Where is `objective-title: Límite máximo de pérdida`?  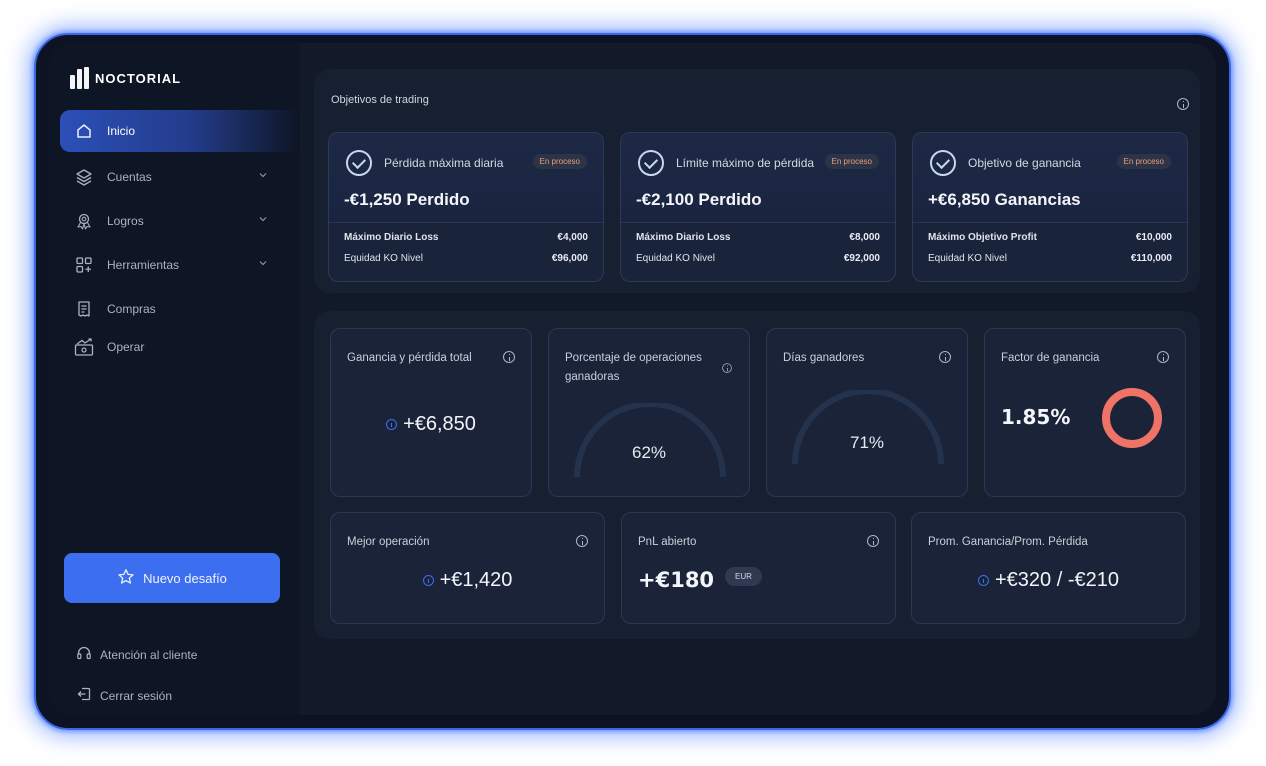
objective-title: Límite máximo de pérdida is located at coordinates (745, 163).